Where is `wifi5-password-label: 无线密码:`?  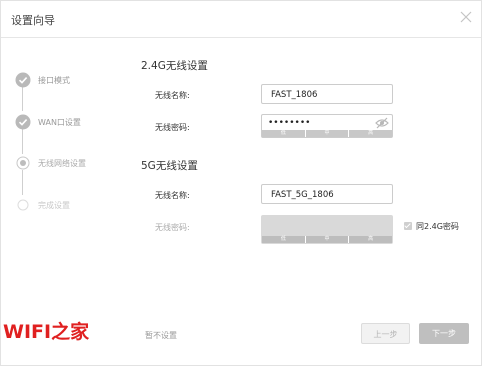
wifi5-password-label: 无线密码: is located at coordinates (172, 227).